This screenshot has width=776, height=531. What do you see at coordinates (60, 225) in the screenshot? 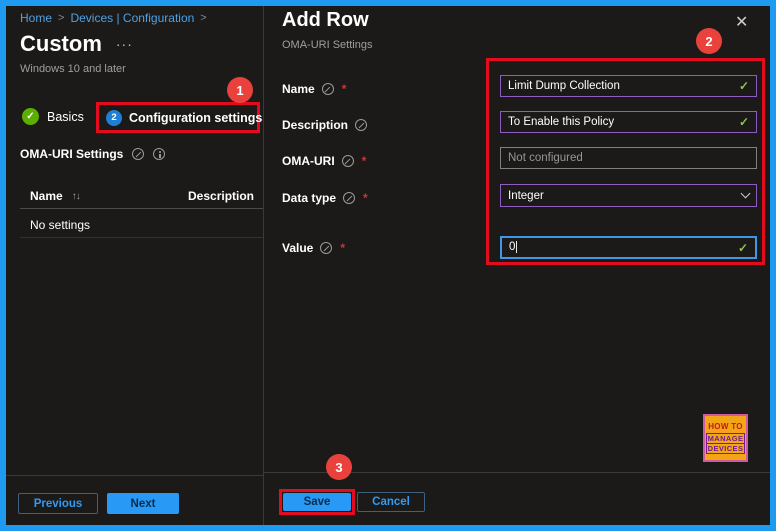
I see `table-empty-row: No settings` at bounding box center [60, 225].